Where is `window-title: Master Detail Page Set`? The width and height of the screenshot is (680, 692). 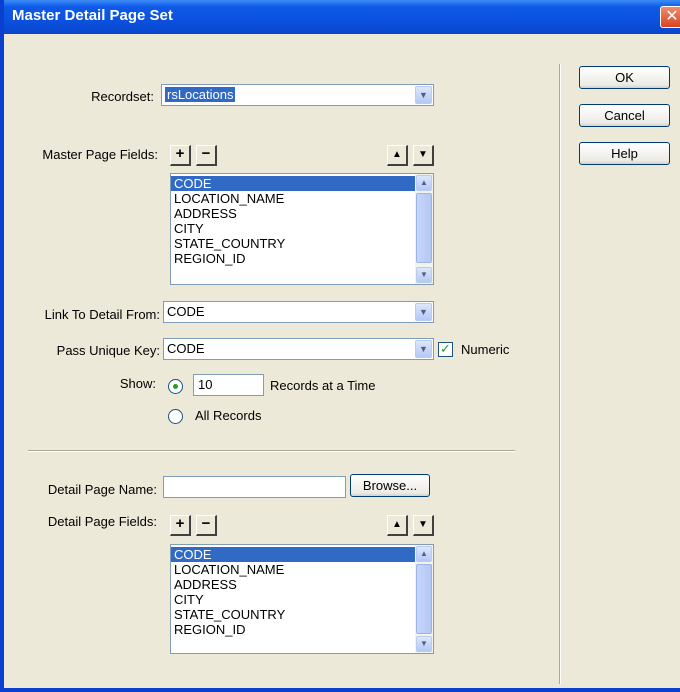 window-title: Master Detail Page Set is located at coordinates (92, 15).